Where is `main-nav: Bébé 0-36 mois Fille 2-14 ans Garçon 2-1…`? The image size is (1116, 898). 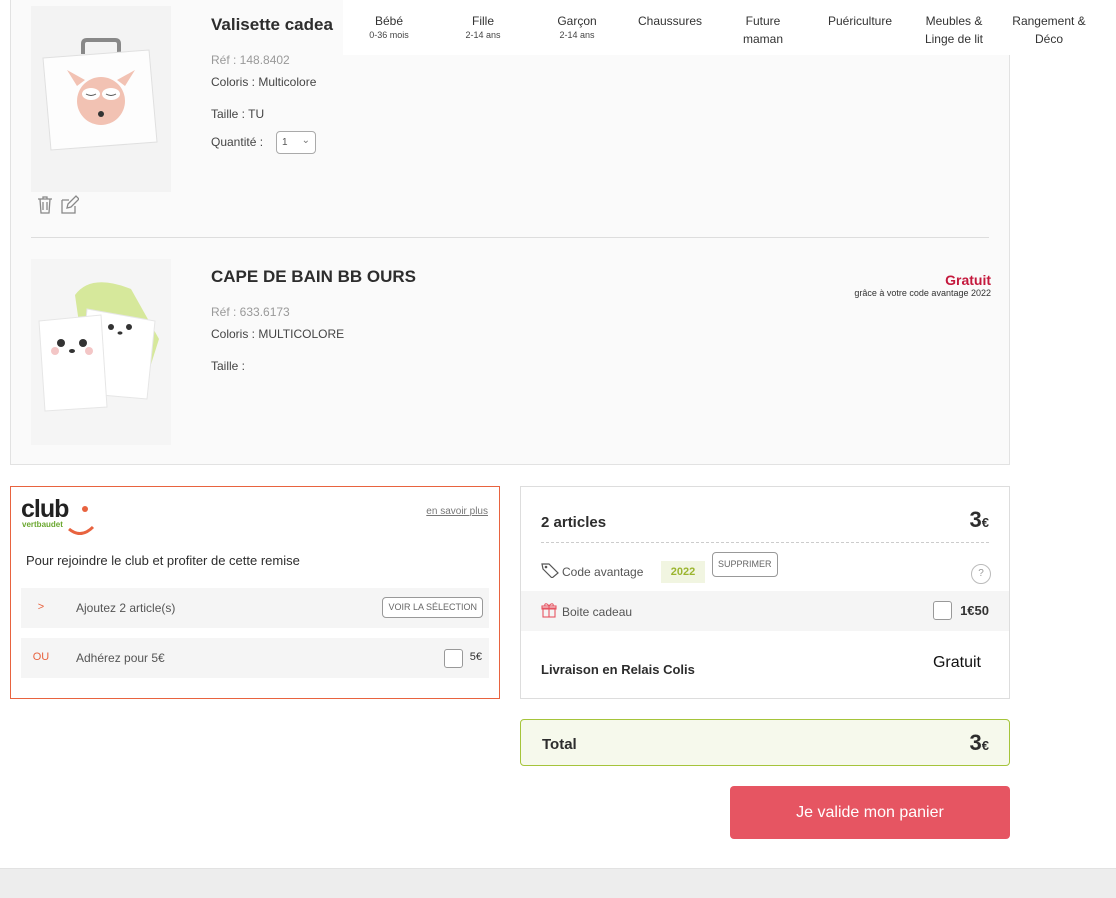
main-nav: Bébé 0-36 mois Fille 2-14 ans Garçon 2-1… is located at coordinates (729, 27).